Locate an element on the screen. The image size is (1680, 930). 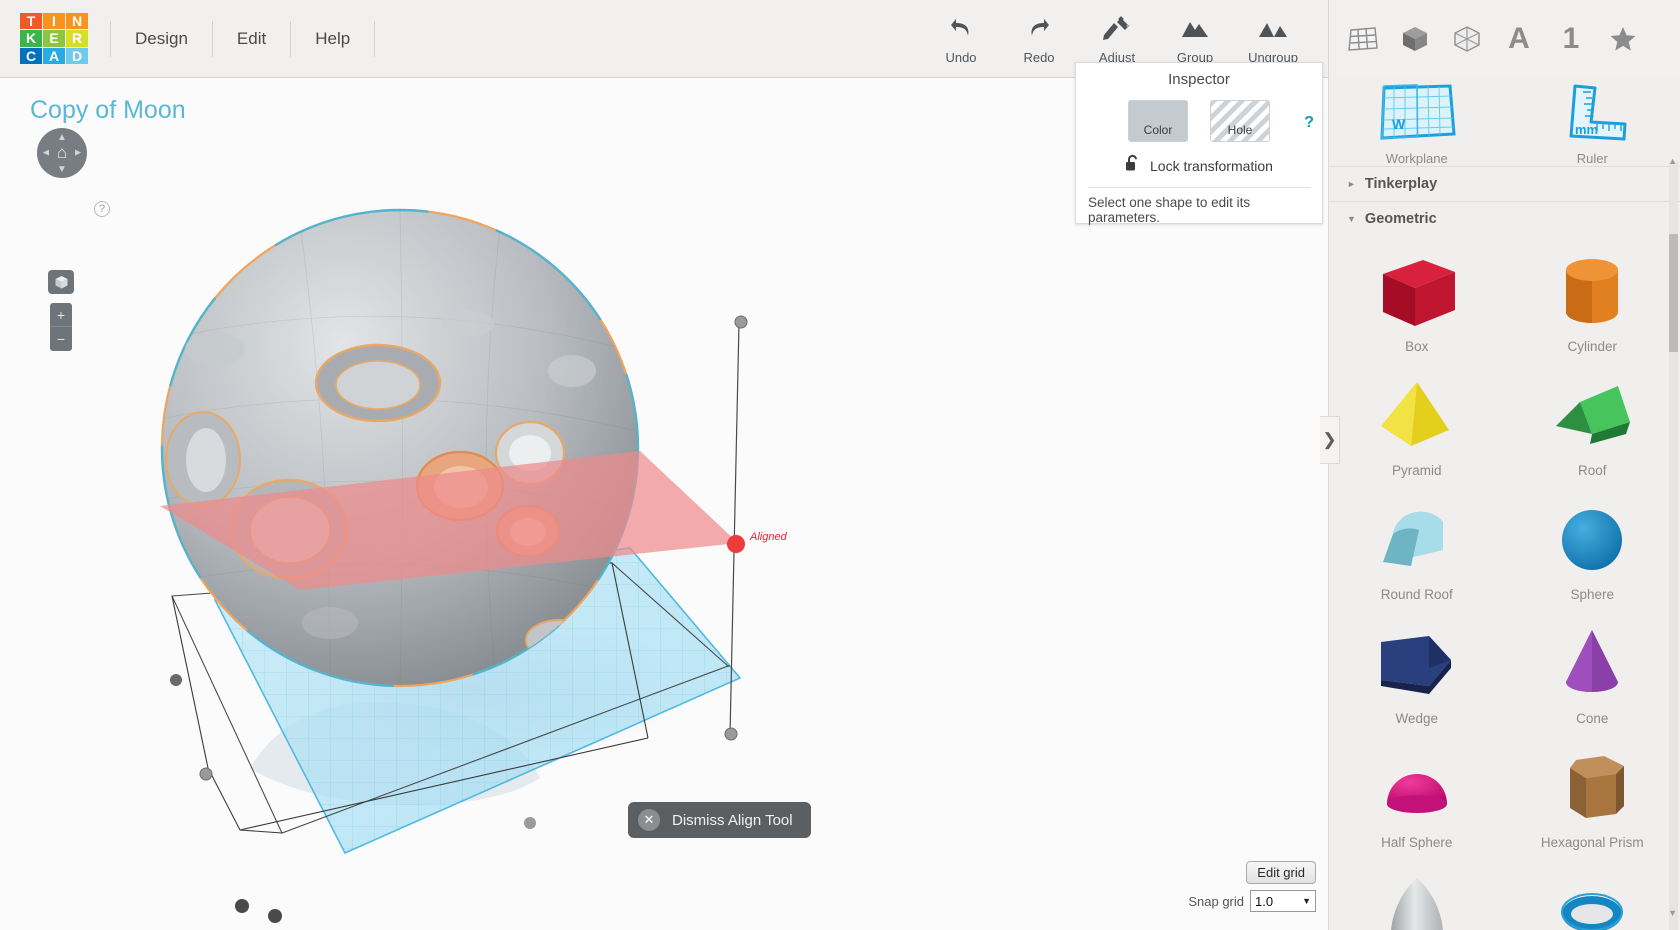
shape-round-roof: Round Roof is located at coordinates (1417, 546).